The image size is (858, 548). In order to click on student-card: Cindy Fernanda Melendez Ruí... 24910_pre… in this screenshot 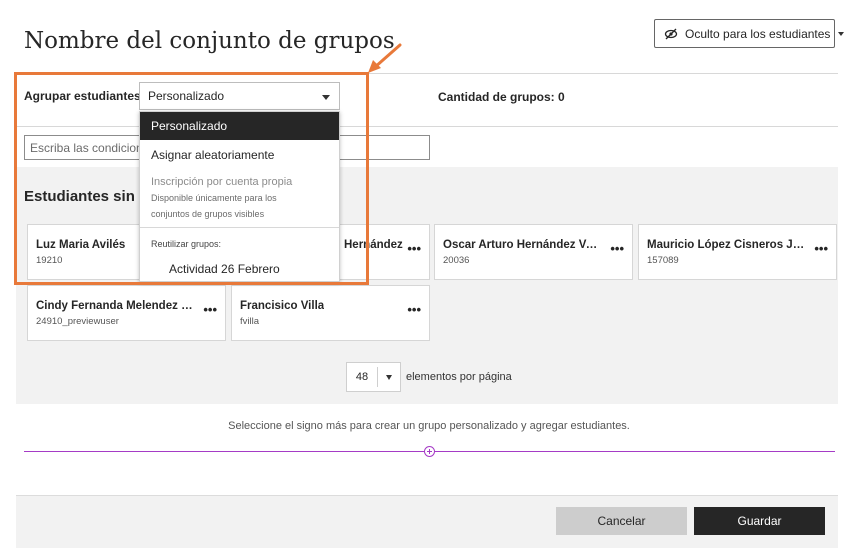, I will do `click(126, 313)`.